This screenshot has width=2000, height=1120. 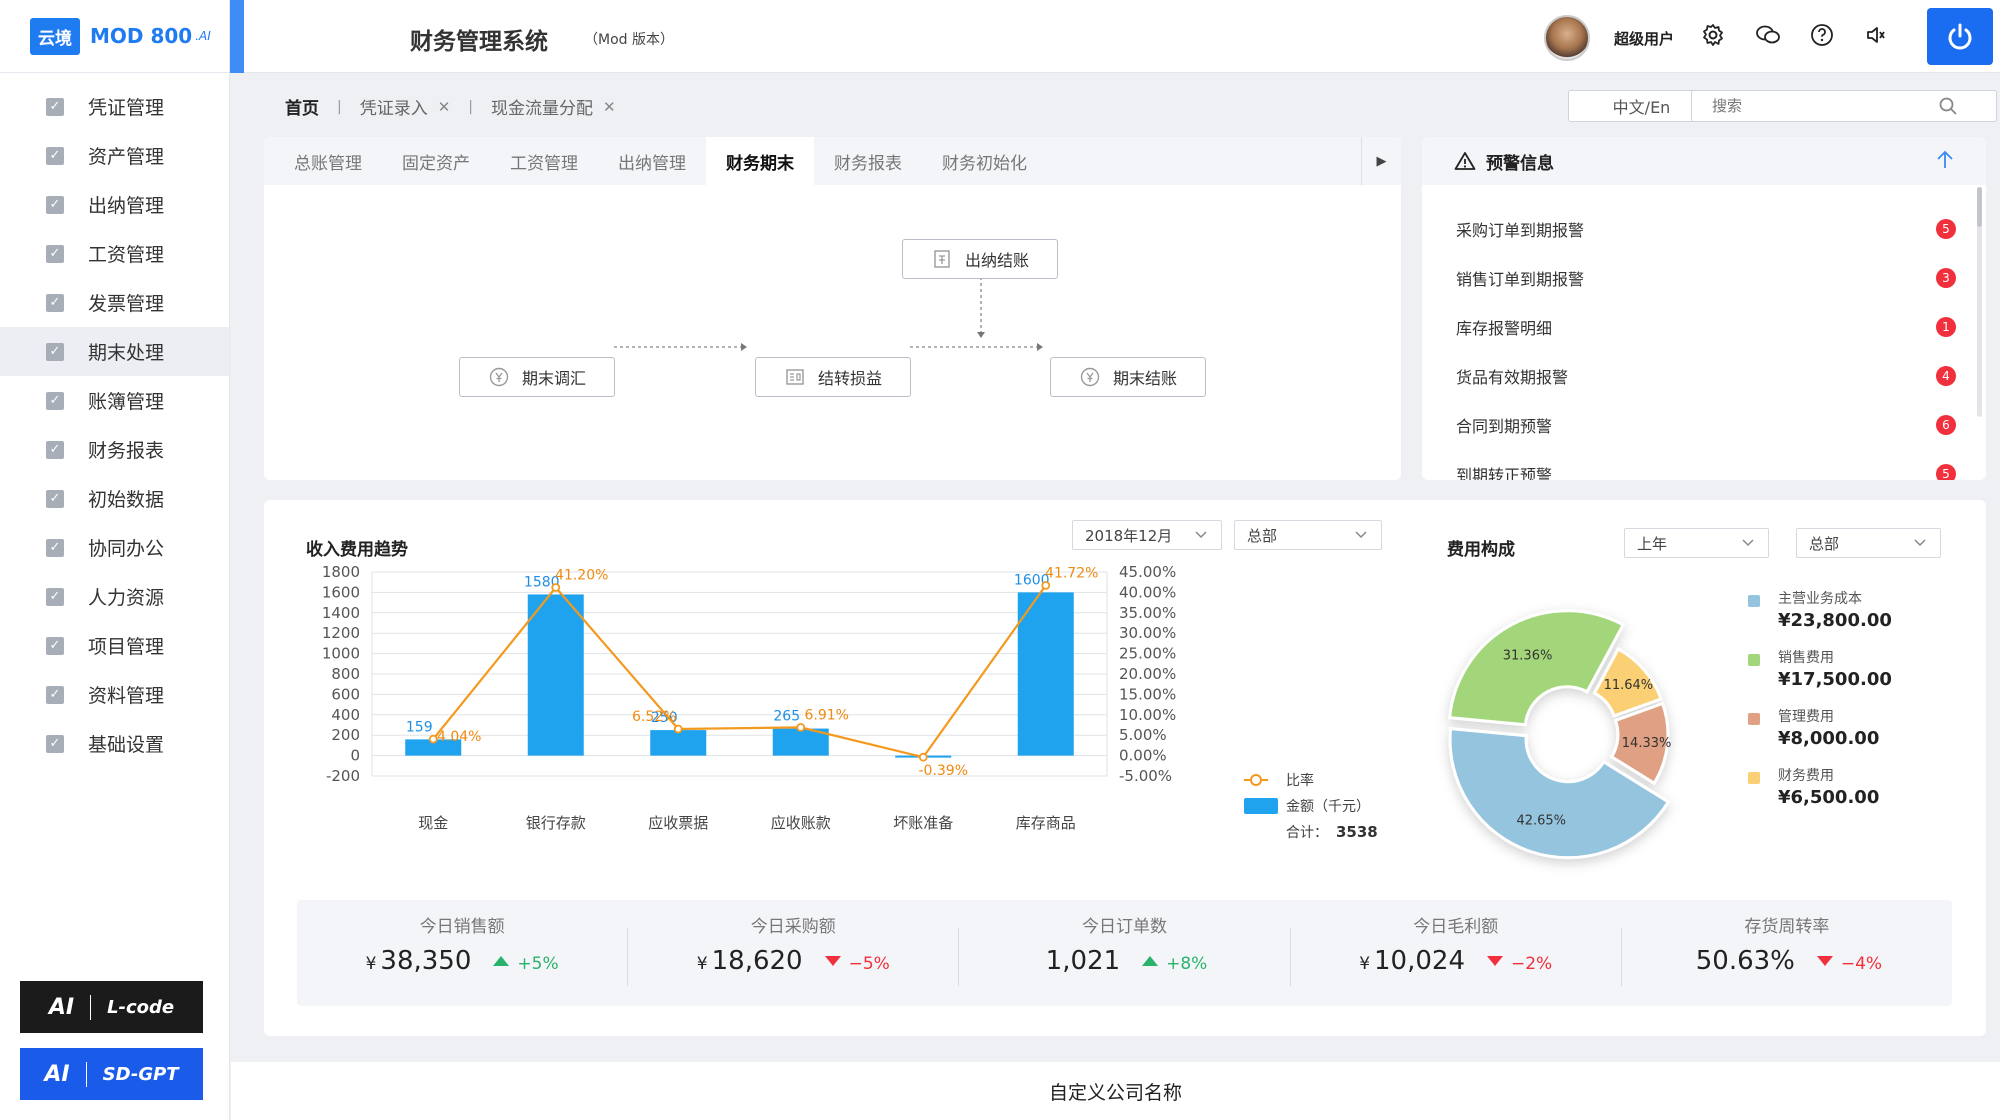 What do you see at coordinates (1820, 599) in the screenshot?
I see `legend-name: 主营业务成本` at bounding box center [1820, 599].